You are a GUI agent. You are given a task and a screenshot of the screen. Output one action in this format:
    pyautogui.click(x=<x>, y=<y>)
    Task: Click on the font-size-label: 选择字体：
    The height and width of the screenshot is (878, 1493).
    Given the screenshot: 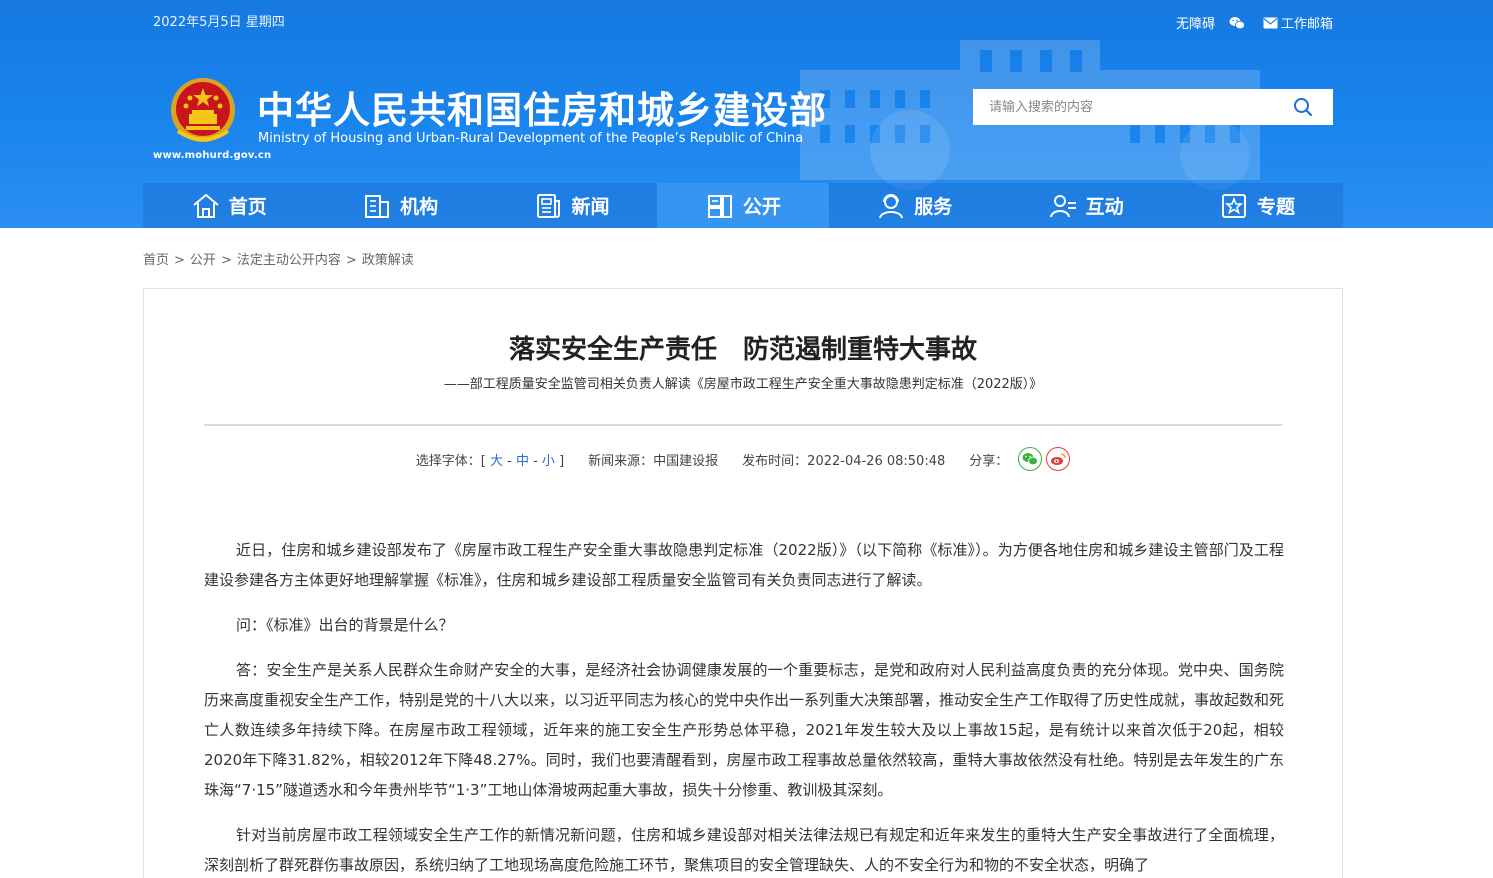 What is the action you would take?
    pyautogui.click(x=448, y=461)
    